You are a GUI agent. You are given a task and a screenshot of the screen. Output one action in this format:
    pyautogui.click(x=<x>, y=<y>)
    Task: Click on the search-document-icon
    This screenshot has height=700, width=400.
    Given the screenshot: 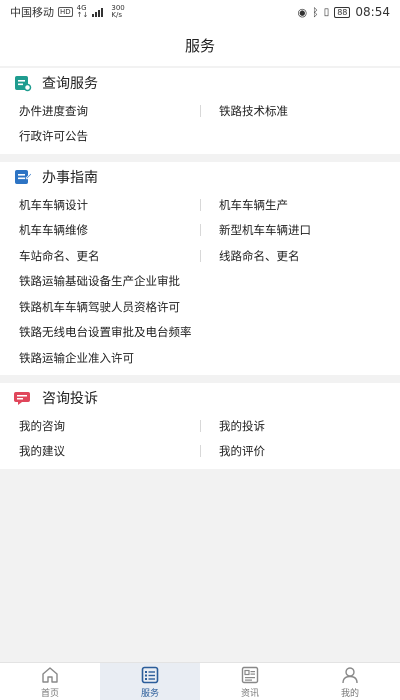 What is the action you would take?
    pyautogui.click(x=23, y=83)
    